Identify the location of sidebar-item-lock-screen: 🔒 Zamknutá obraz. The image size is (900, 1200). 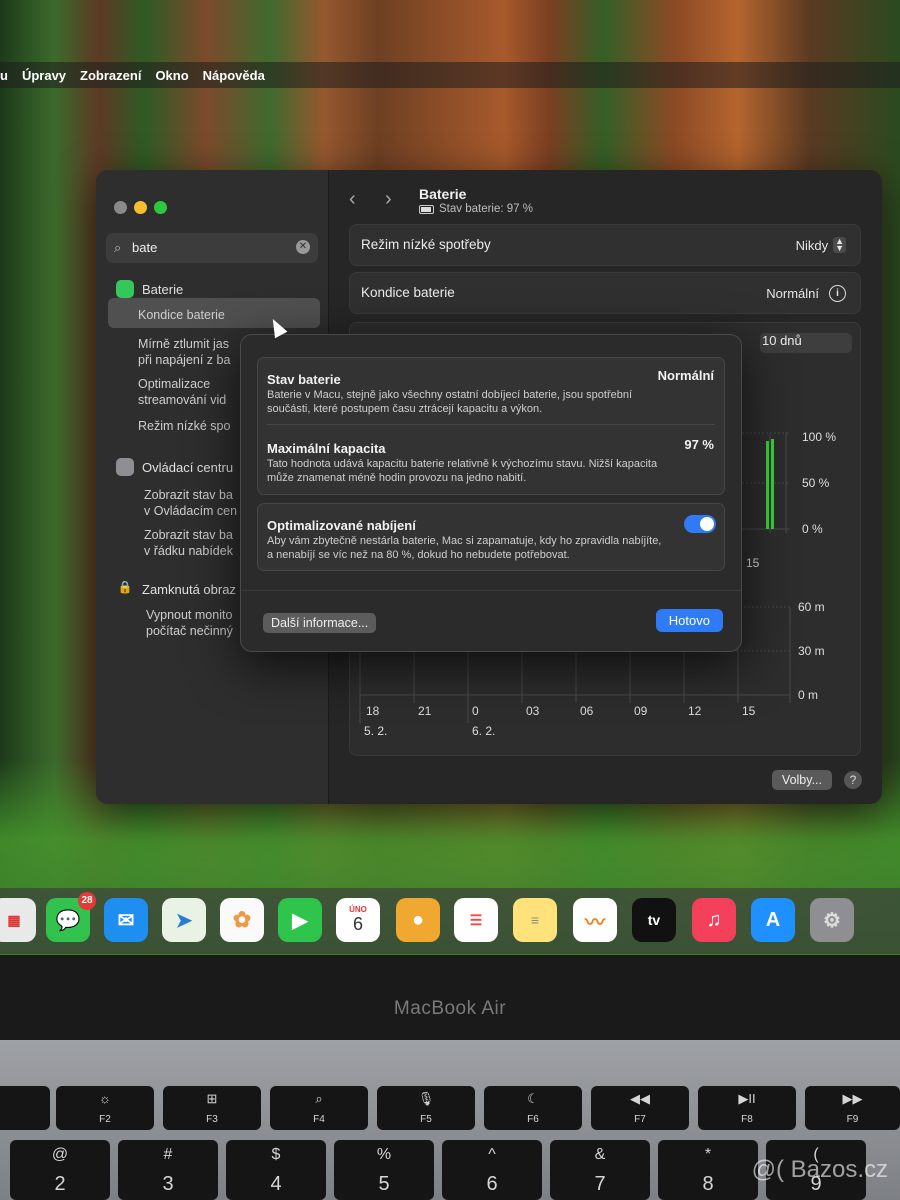
(176, 589).